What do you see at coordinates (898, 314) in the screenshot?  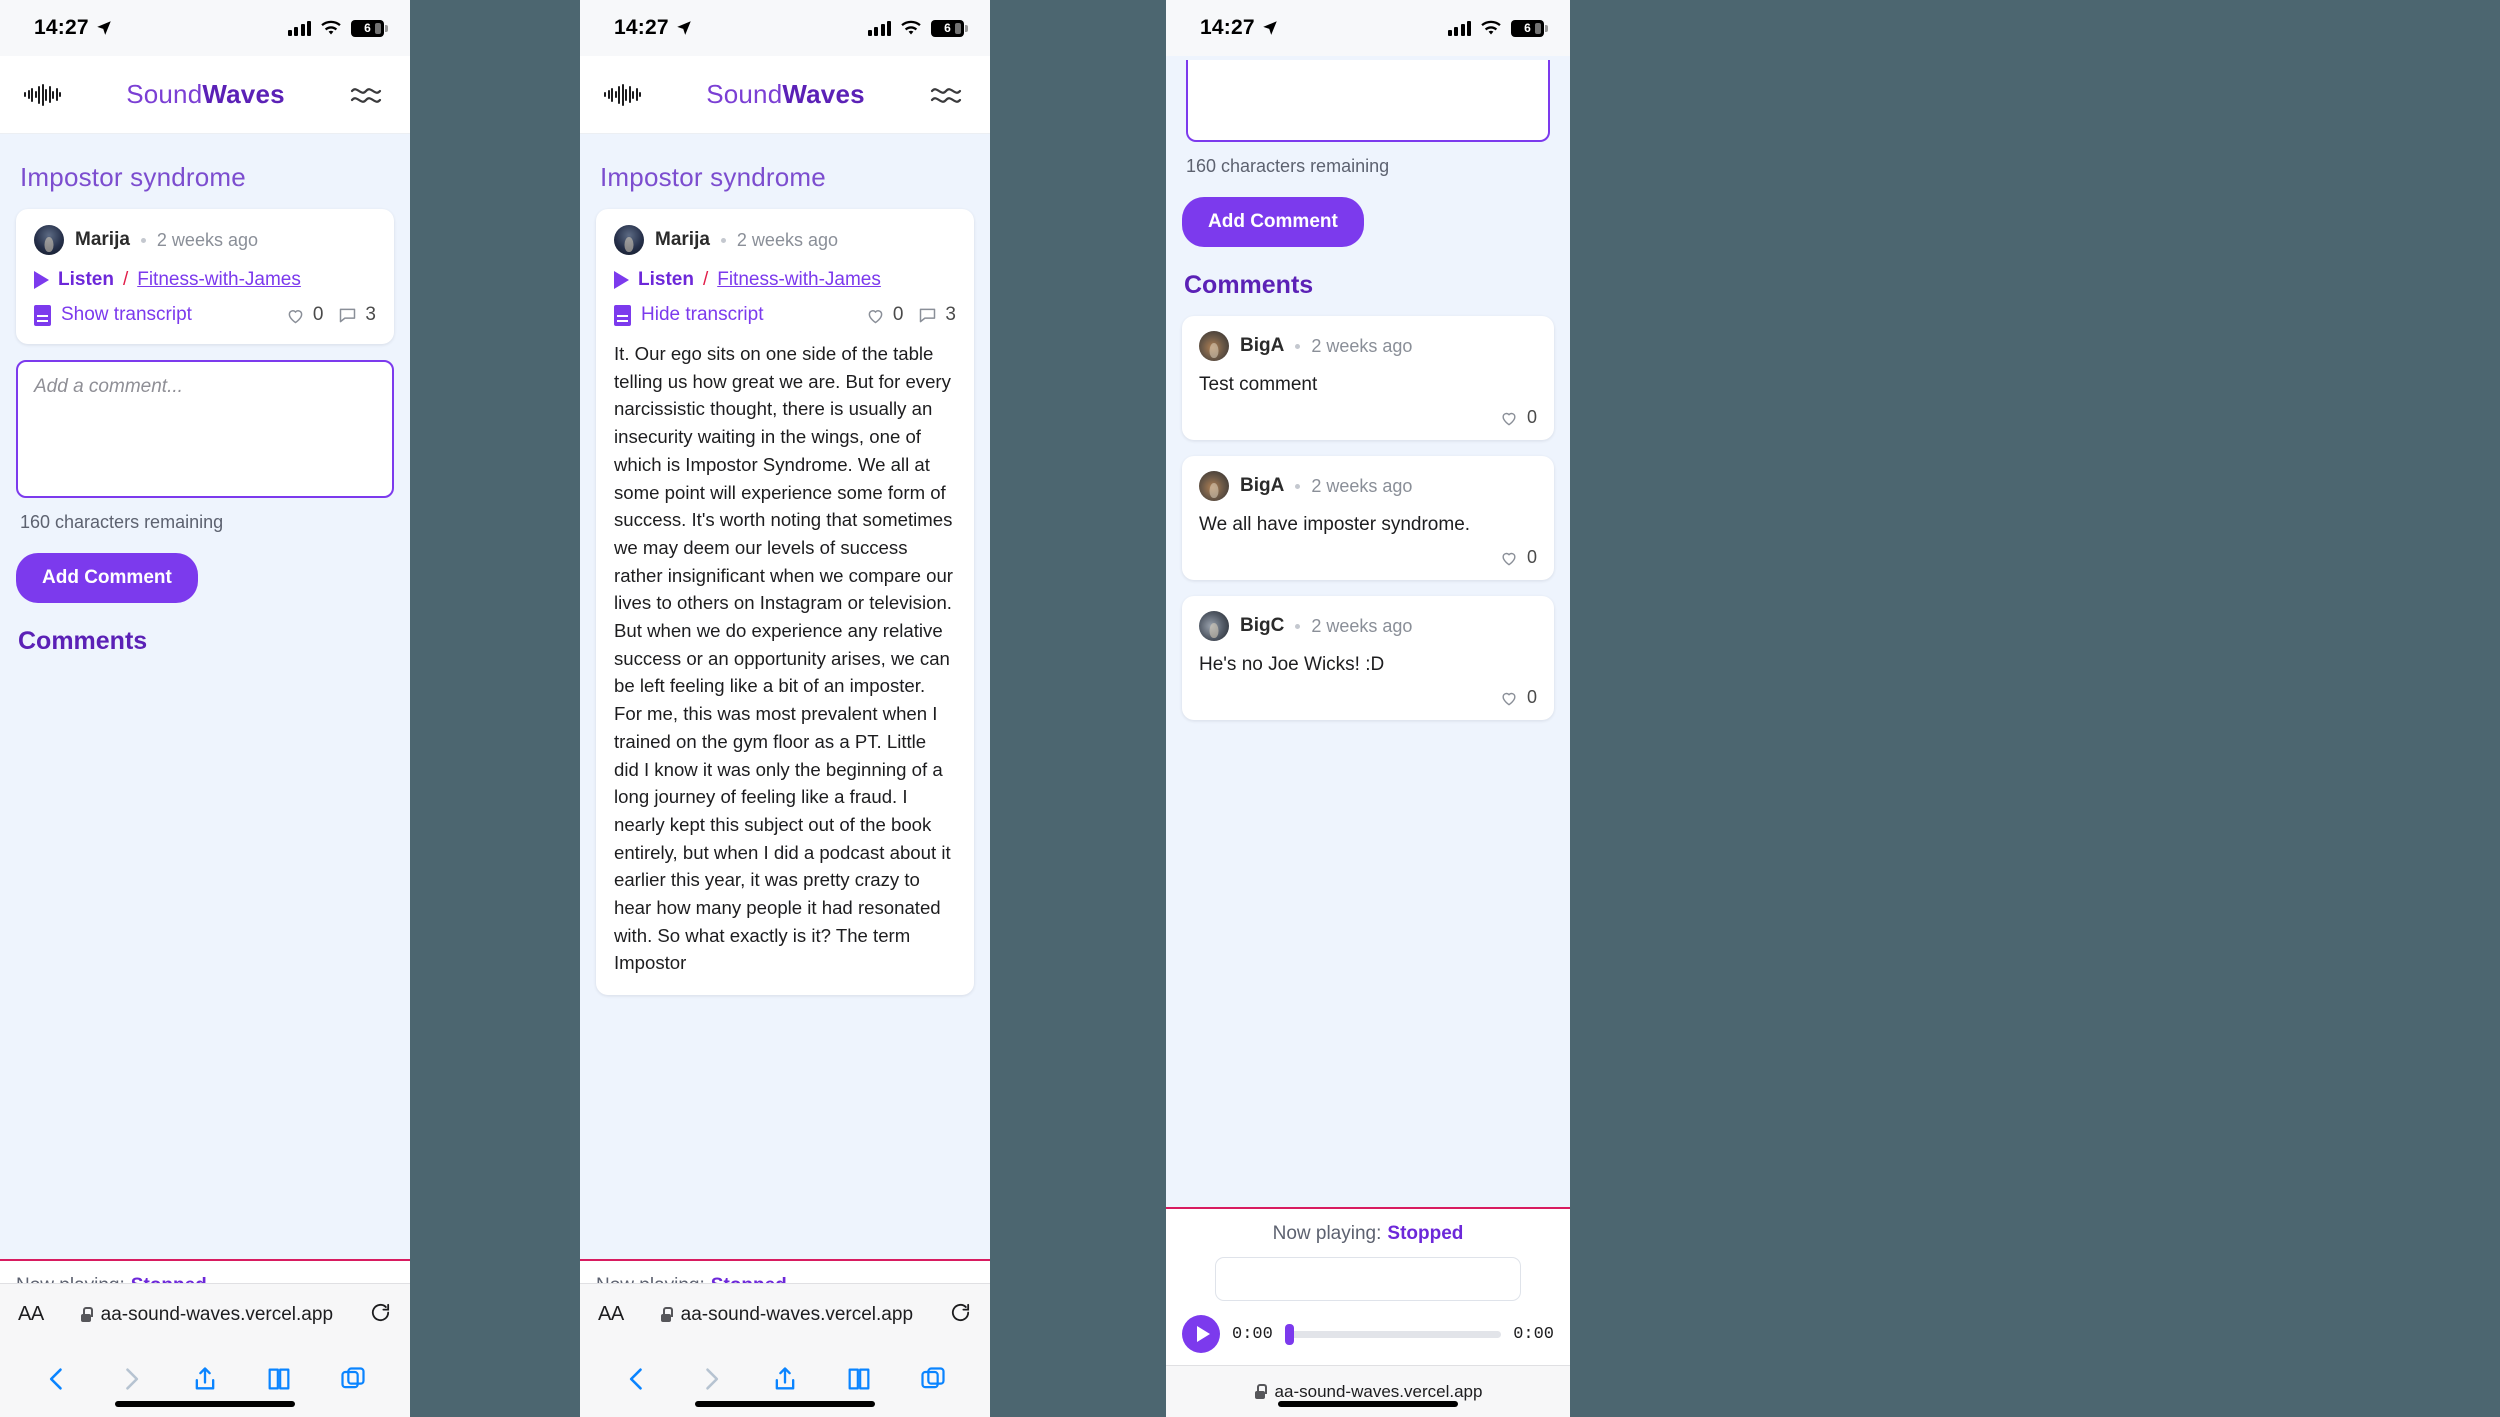 I see `like-count: 0` at bounding box center [898, 314].